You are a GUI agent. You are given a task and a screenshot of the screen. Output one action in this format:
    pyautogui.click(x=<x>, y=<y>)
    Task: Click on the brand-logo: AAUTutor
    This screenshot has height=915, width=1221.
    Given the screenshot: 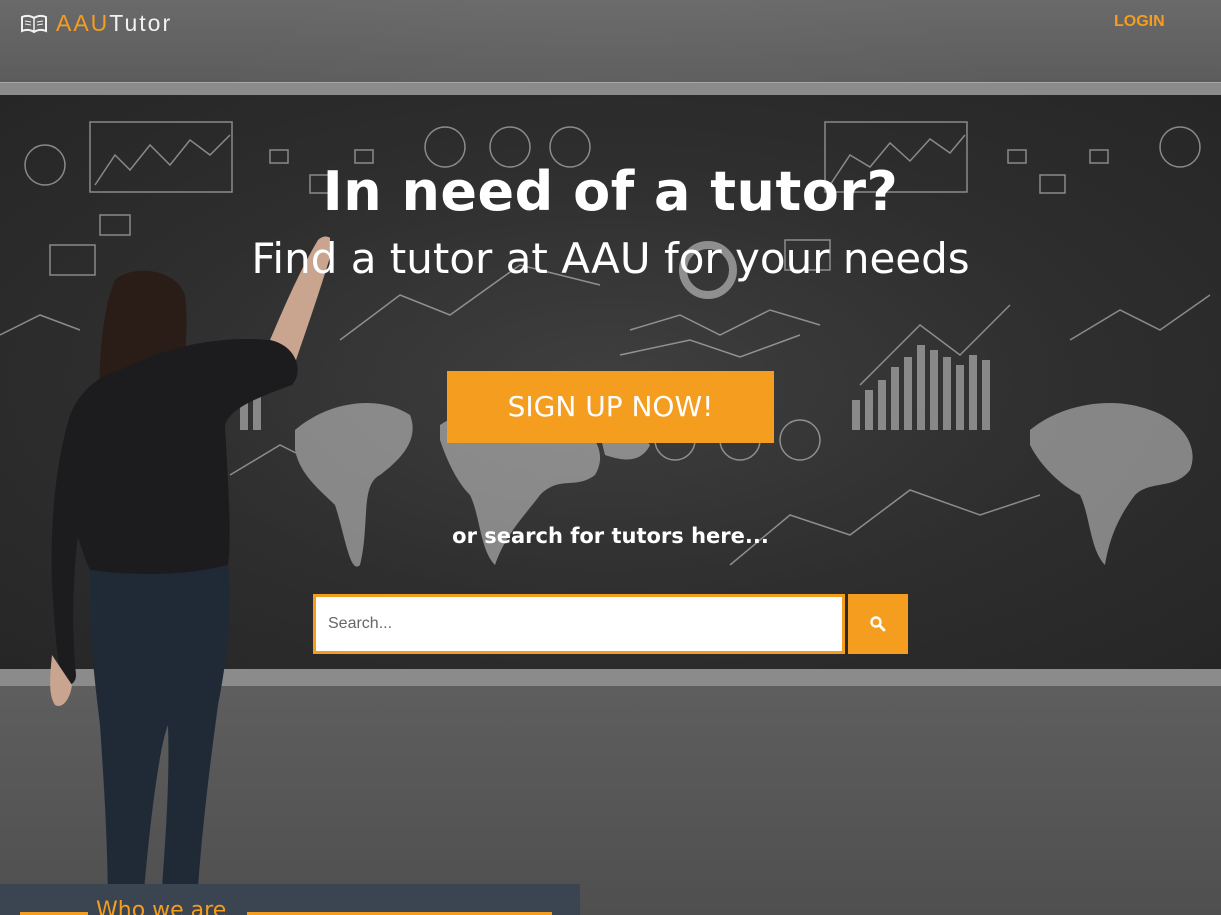 What is the action you would take?
    pyautogui.click(x=96, y=23)
    